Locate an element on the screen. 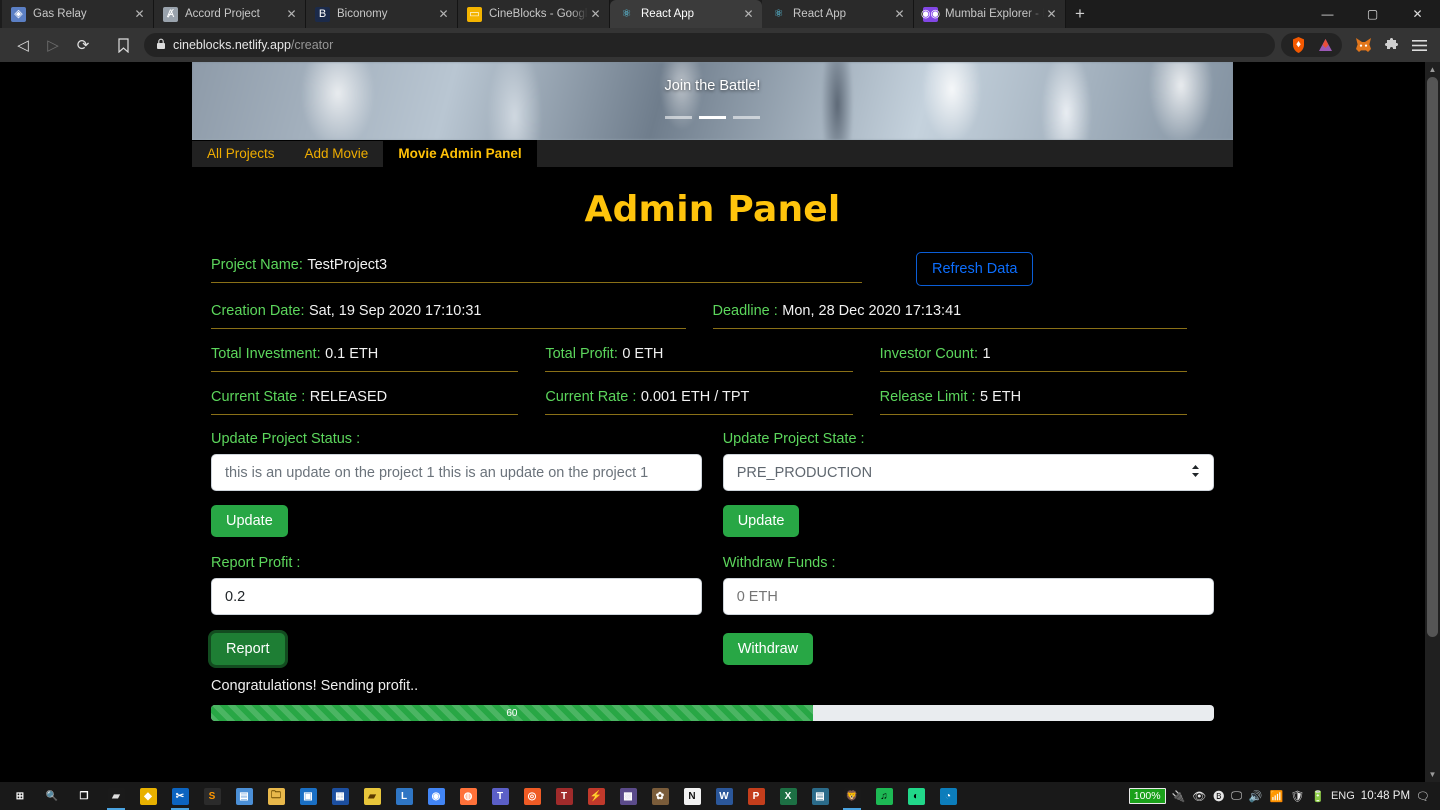  taskbar-word-icon: W is located at coordinates (724, 796).